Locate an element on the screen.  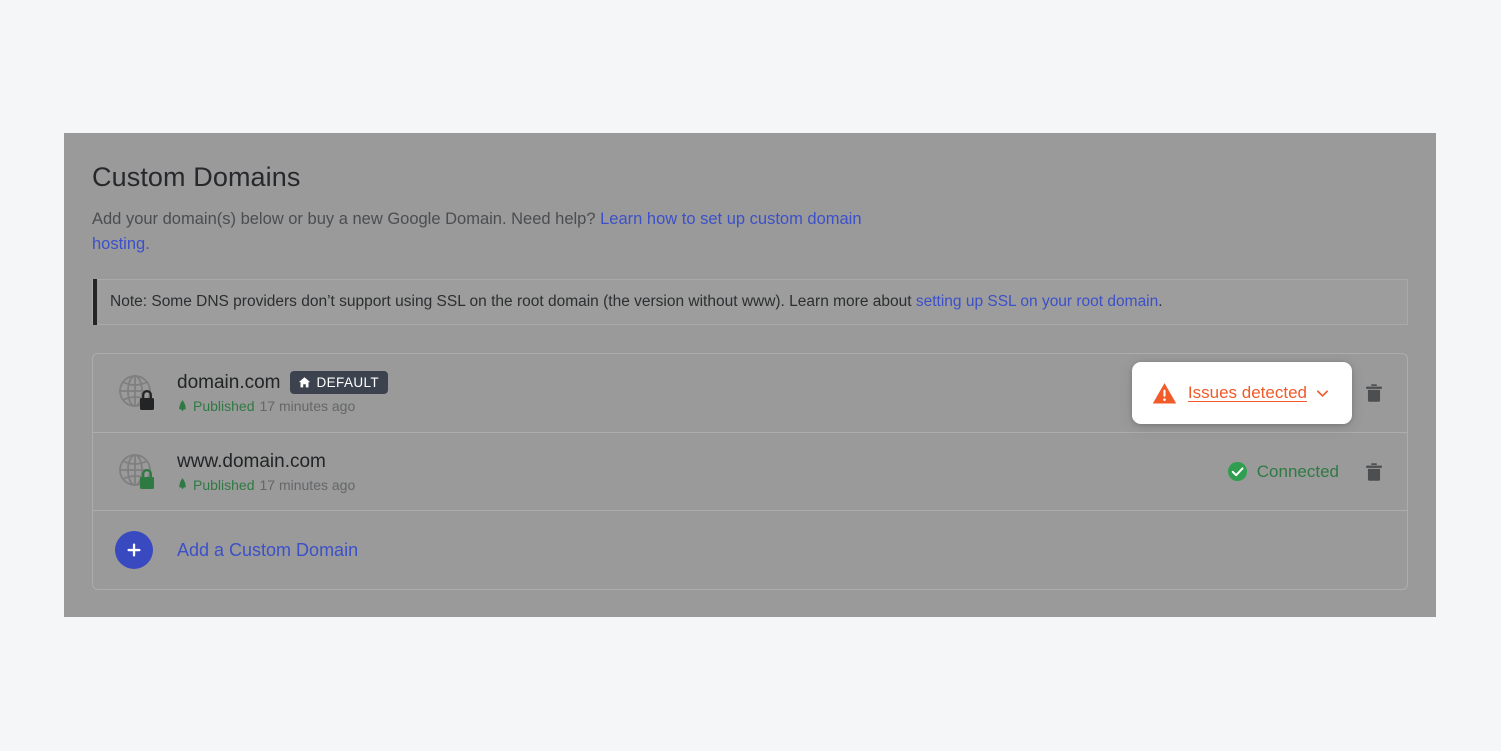
page-title: Custom Domains is located at coordinates (196, 177).